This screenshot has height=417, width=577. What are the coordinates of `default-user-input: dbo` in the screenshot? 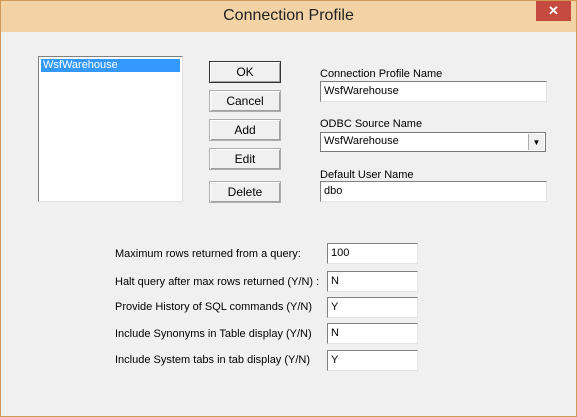 It's located at (433, 191).